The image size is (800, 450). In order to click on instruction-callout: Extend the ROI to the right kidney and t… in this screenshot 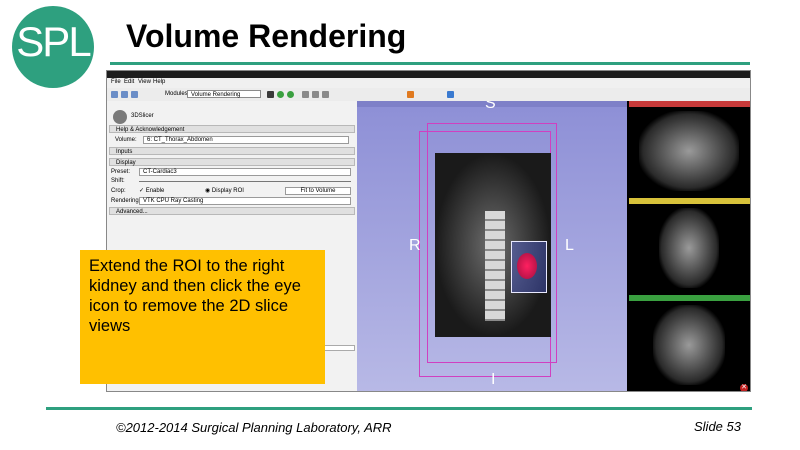, I will do `click(202, 317)`.